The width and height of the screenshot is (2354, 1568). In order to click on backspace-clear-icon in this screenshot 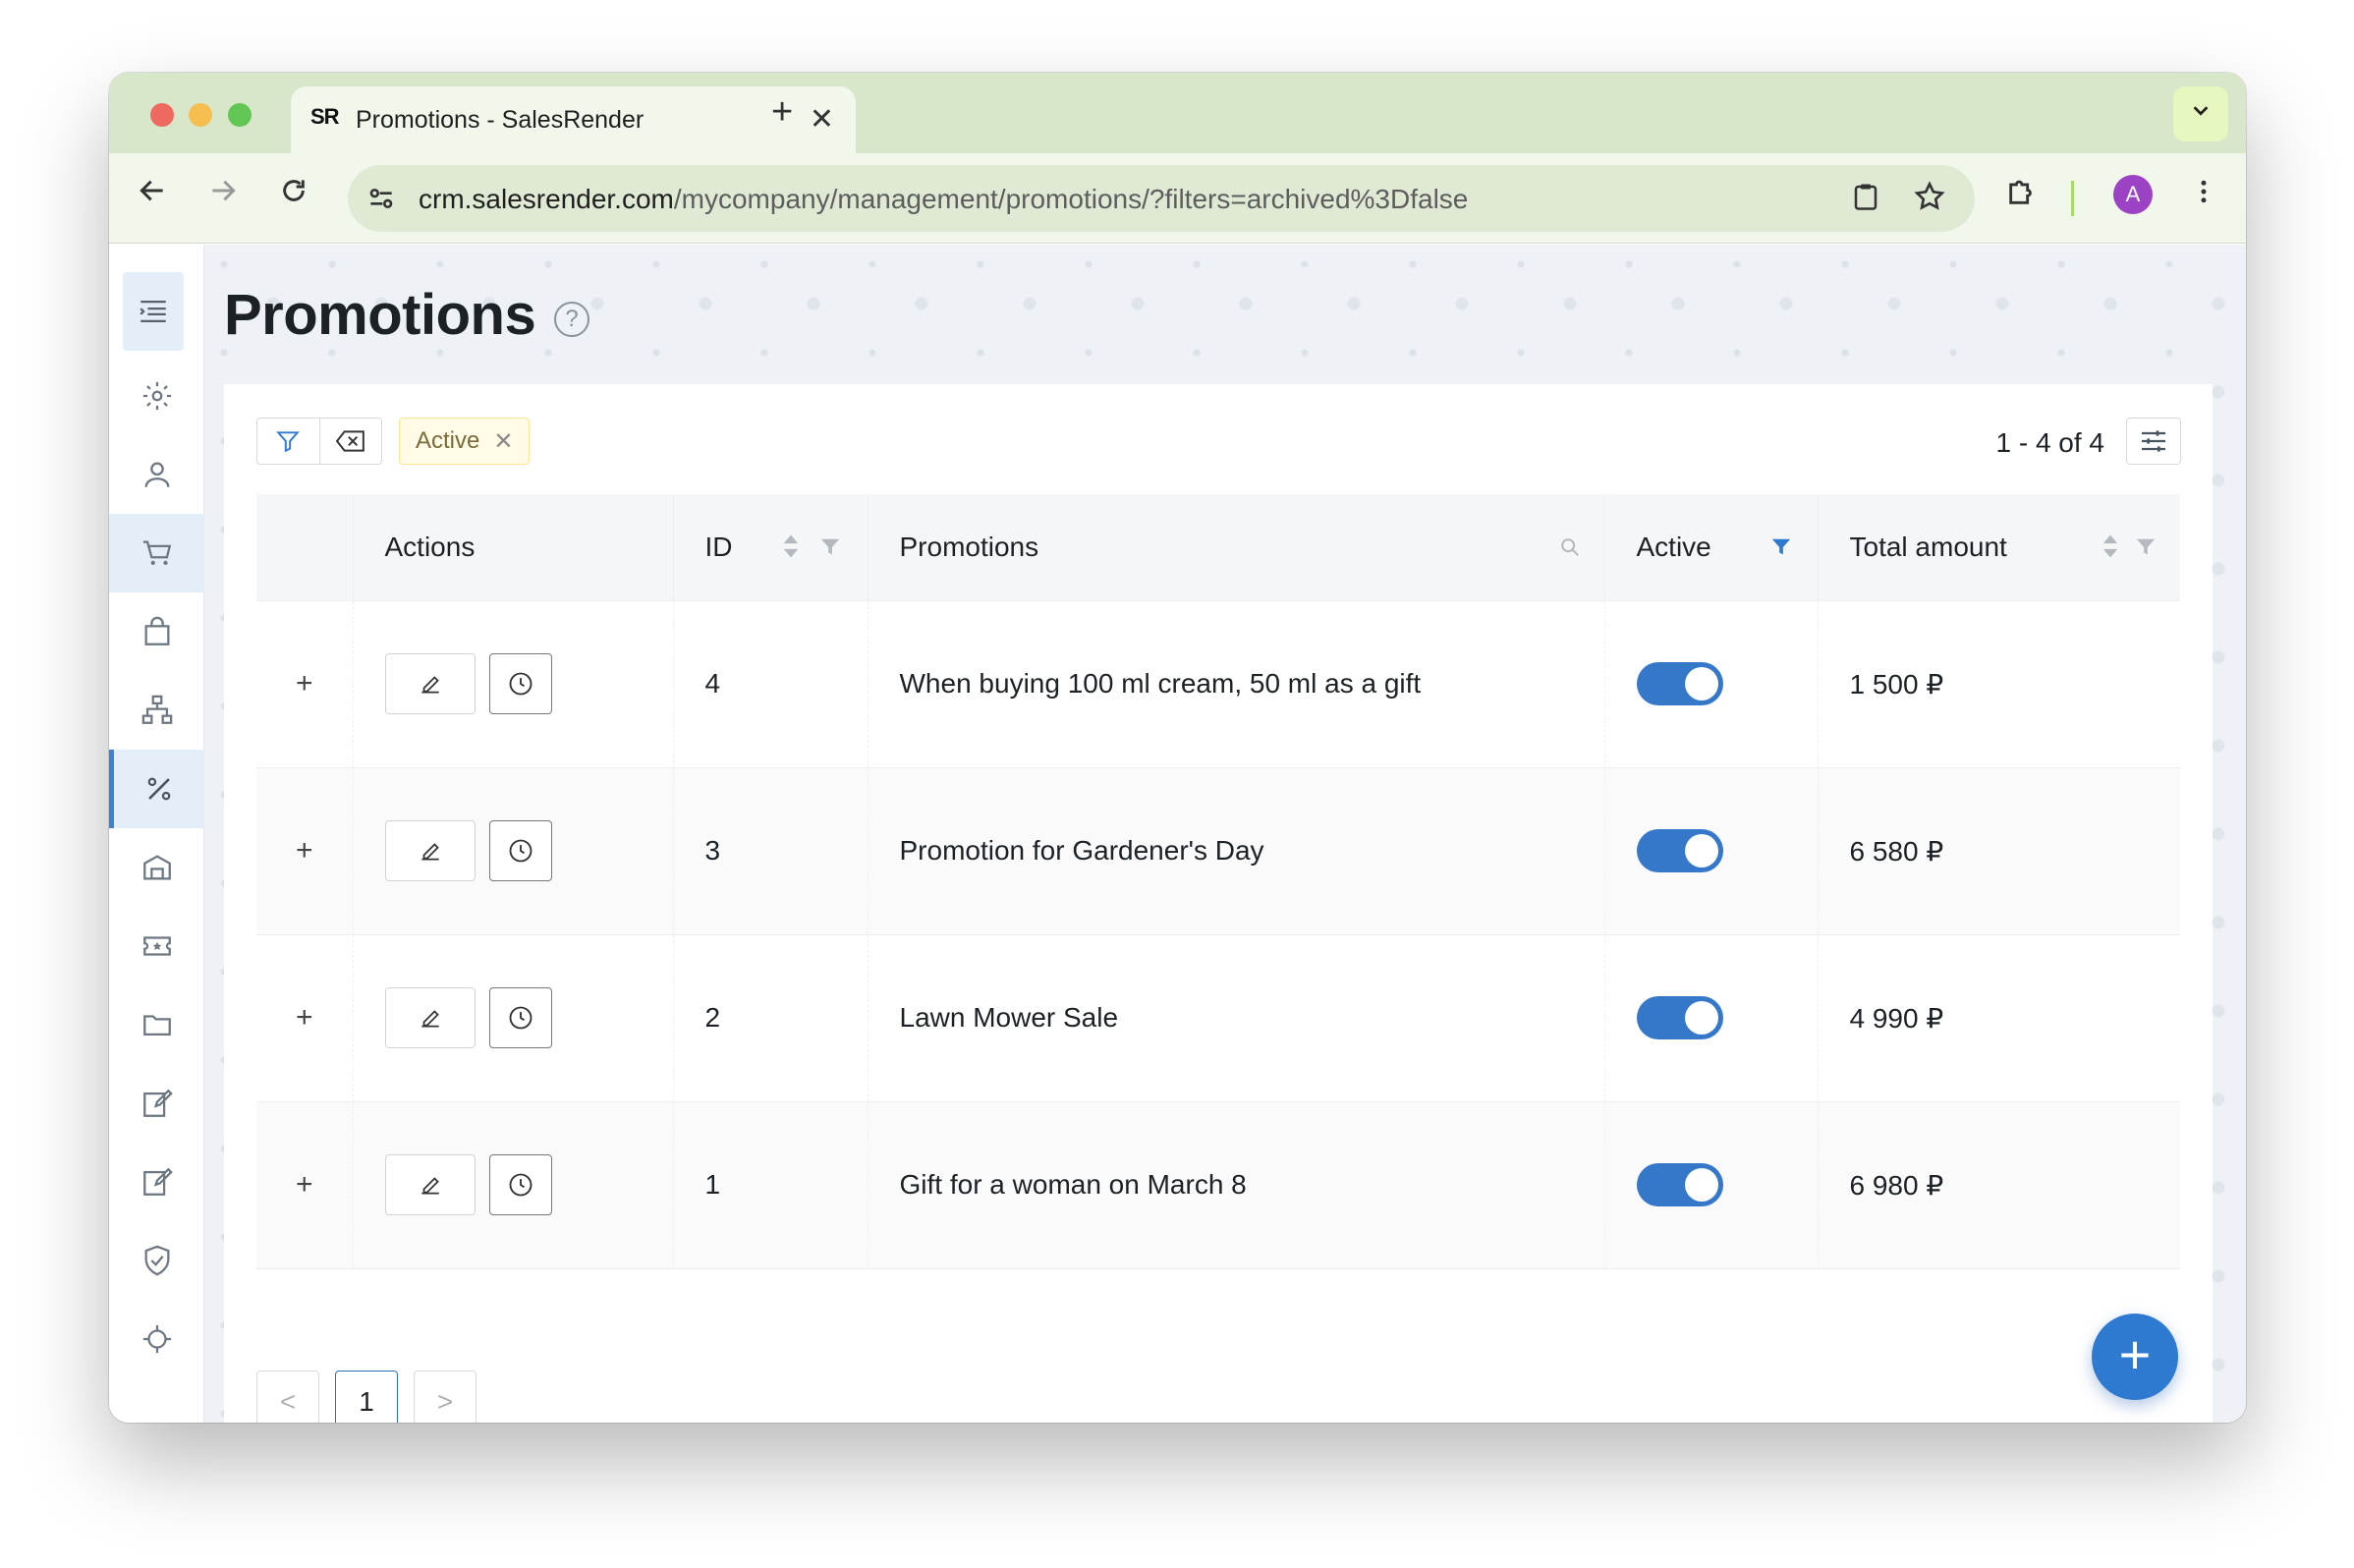, I will do `click(349, 441)`.